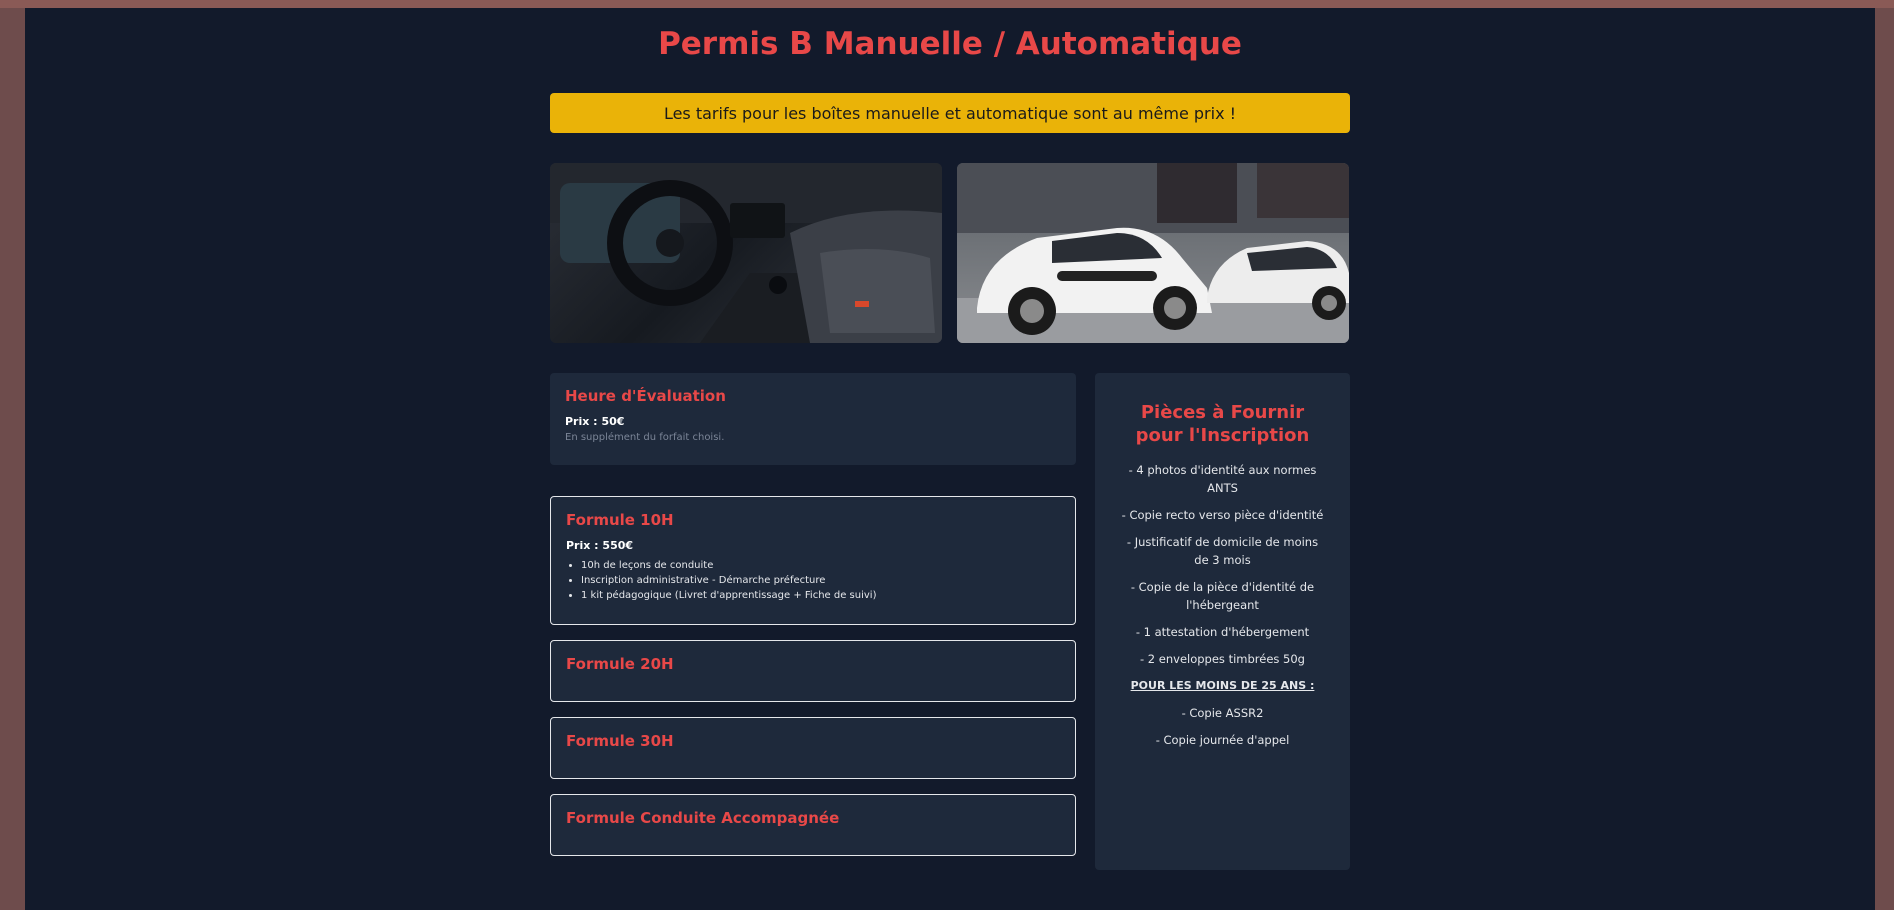 The image size is (1894, 910). I want to click on page-title: Permis B Manuelle / Automatique, so click(950, 44).